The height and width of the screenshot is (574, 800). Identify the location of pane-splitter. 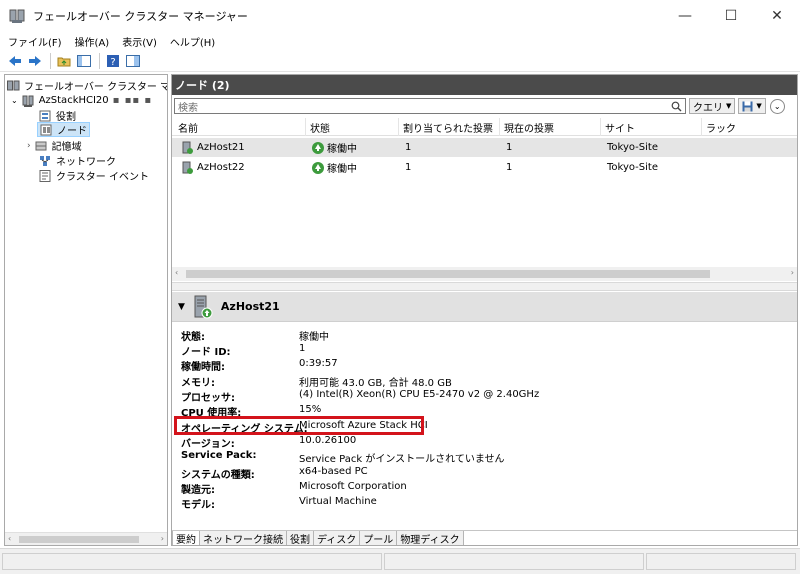
(484, 286).